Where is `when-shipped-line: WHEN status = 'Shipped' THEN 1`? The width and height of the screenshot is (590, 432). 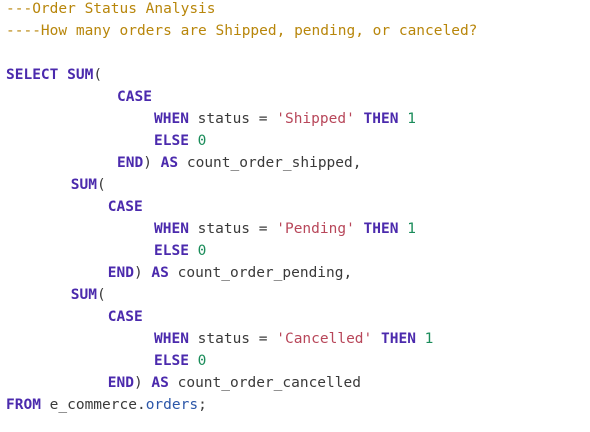
when-shipped-line: WHEN status = 'Shipped' THEN 1 is located at coordinates (285, 119).